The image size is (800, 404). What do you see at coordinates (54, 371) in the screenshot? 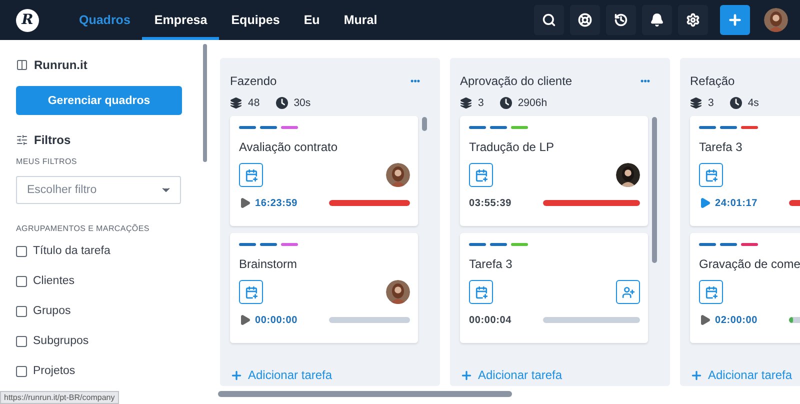
I see `option-label: Projetos` at bounding box center [54, 371].